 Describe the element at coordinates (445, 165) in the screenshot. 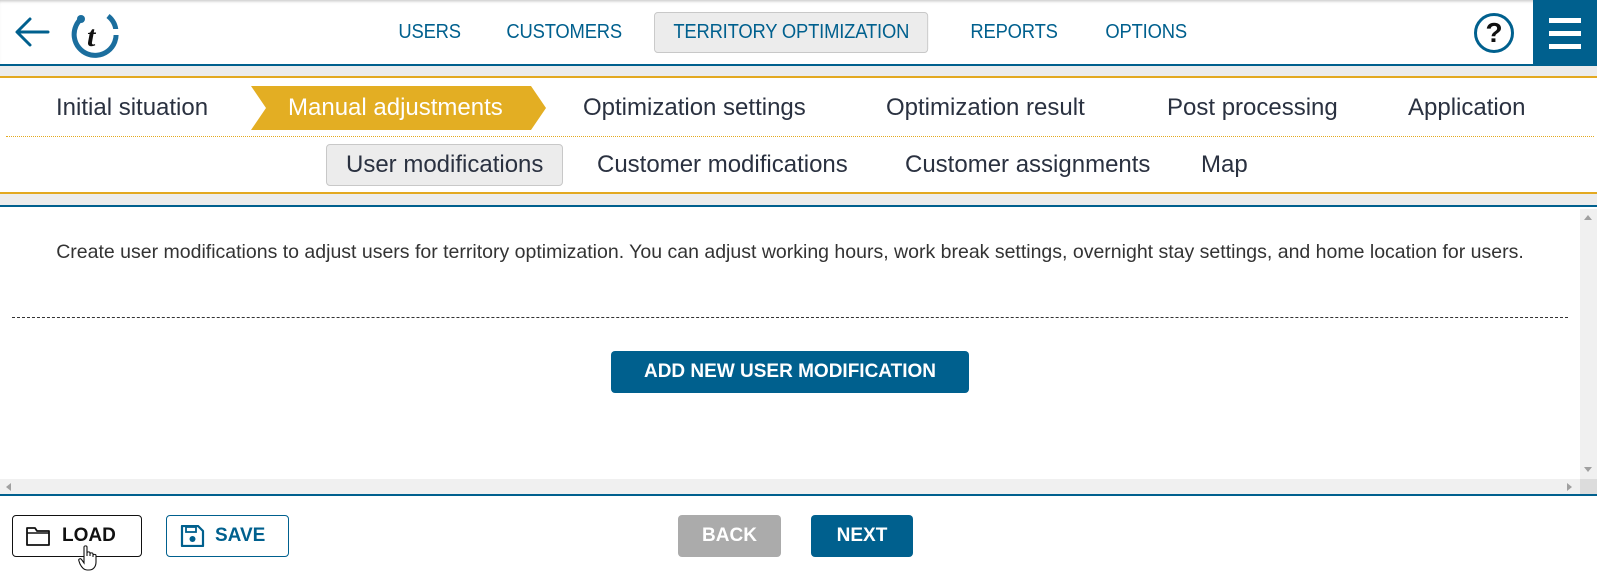

I see `tab-user-modifications: User modifications` at that location.